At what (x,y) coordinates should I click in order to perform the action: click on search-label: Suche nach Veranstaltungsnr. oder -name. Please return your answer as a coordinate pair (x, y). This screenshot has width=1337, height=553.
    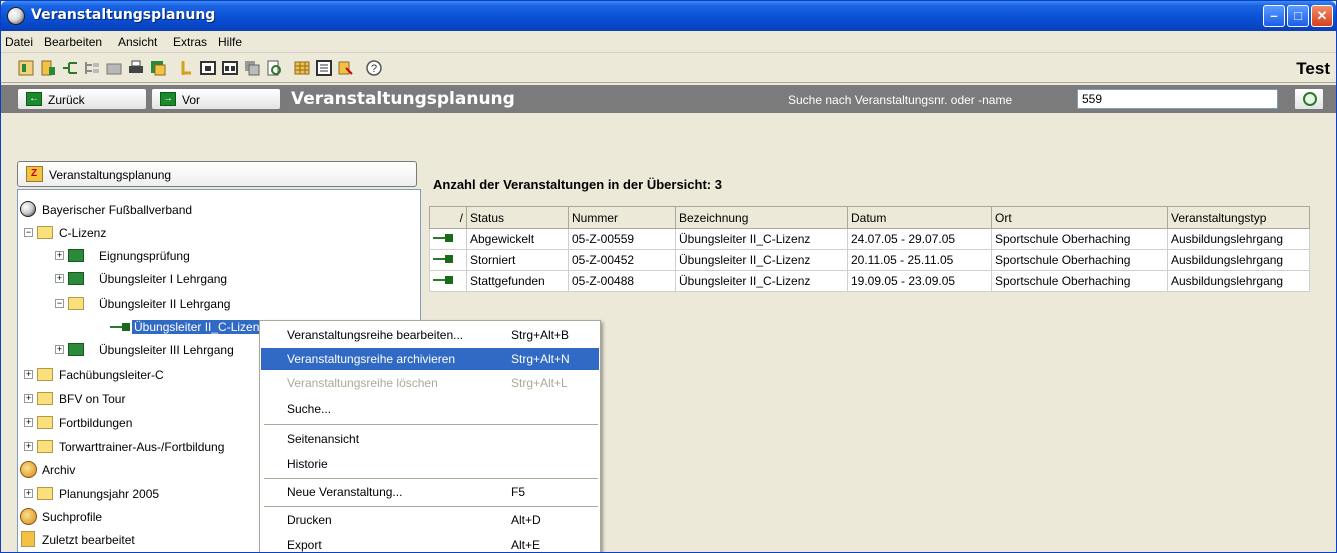
    Looking at the image, I should click on (900, 100).